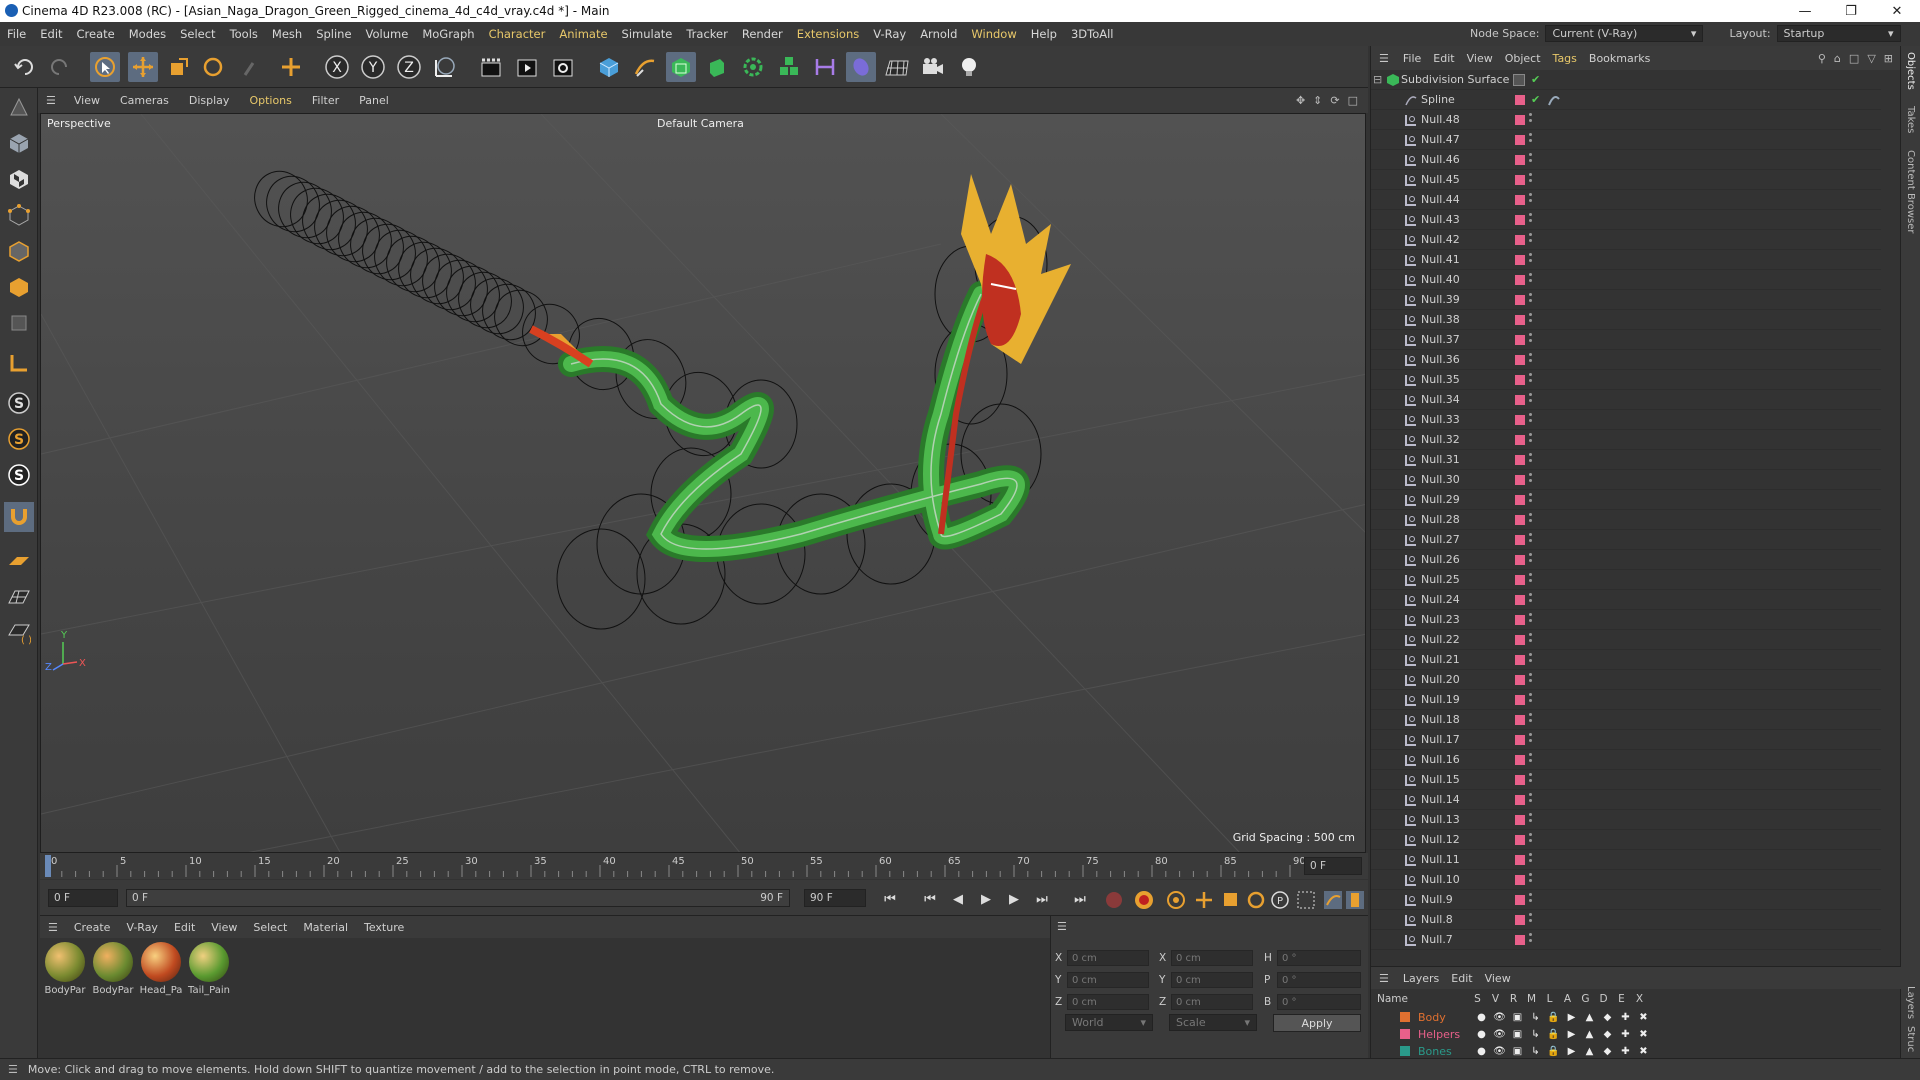 This screenshot has width=1920, height=1080. Describe the element at coordinates (1080, 899) in the screenshot. I see `go-to-end-button: ⏭` at that location.